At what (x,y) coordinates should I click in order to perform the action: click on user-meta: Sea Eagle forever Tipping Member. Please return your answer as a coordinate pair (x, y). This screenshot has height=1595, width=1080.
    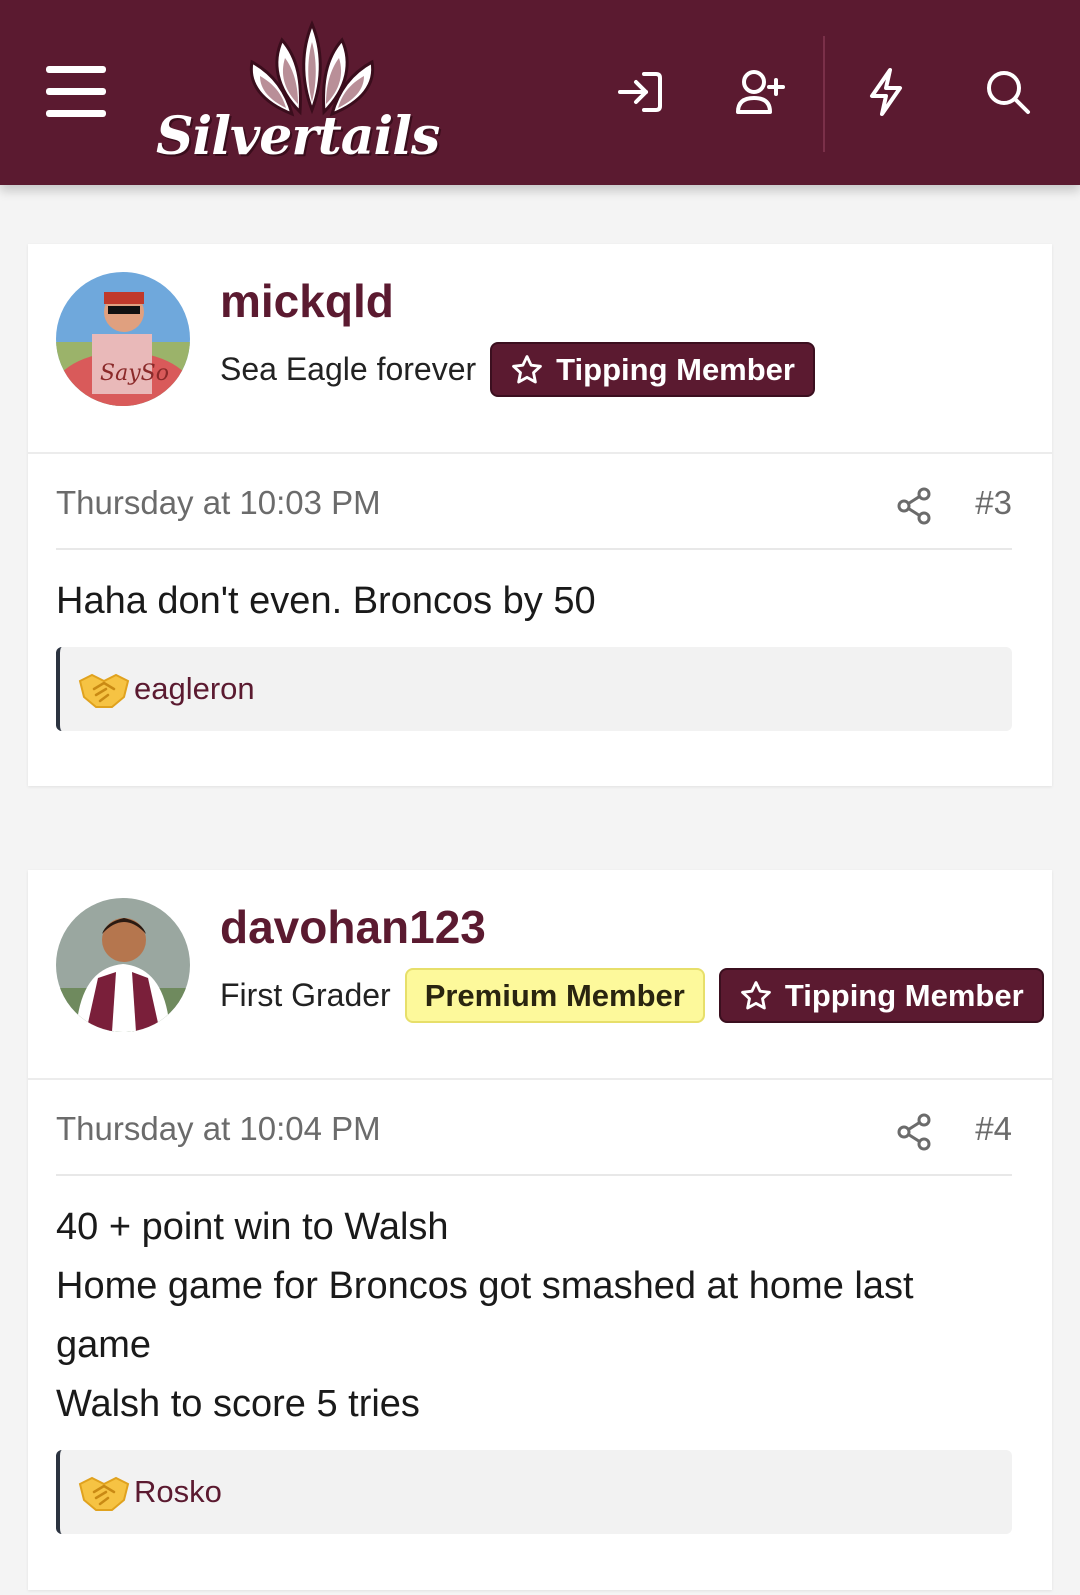
    Looking at the image, I should click on (517, 369).